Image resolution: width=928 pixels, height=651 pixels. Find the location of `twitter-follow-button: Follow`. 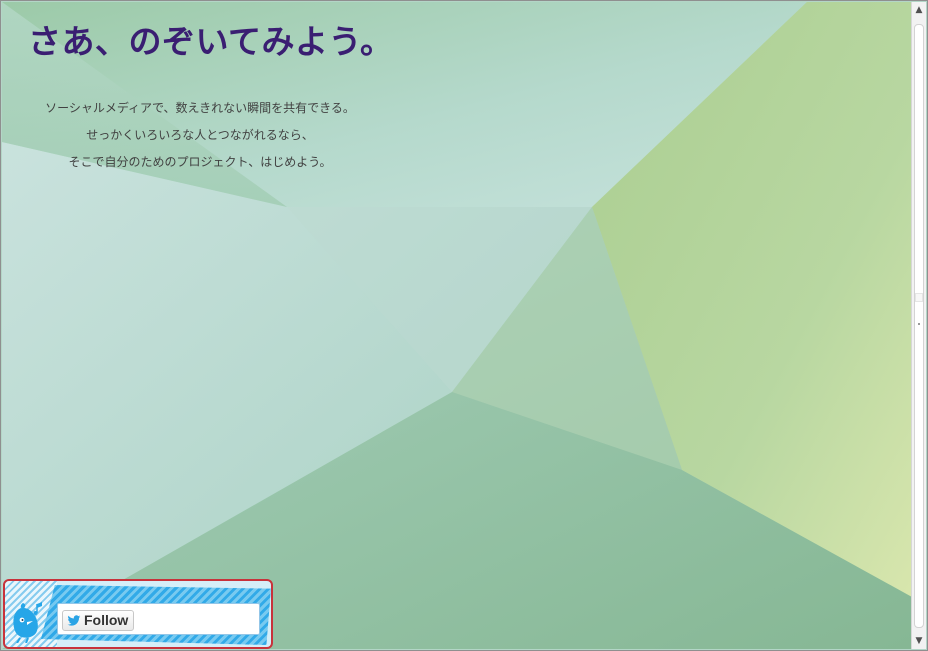

twitter-follow-button: Follow is located at coordinates (98, 620).